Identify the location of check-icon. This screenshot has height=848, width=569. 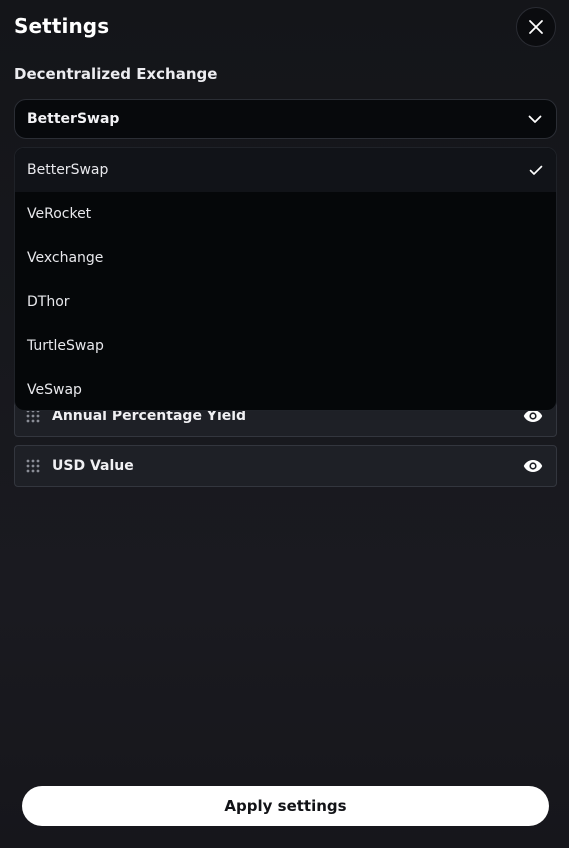
(536, 170).